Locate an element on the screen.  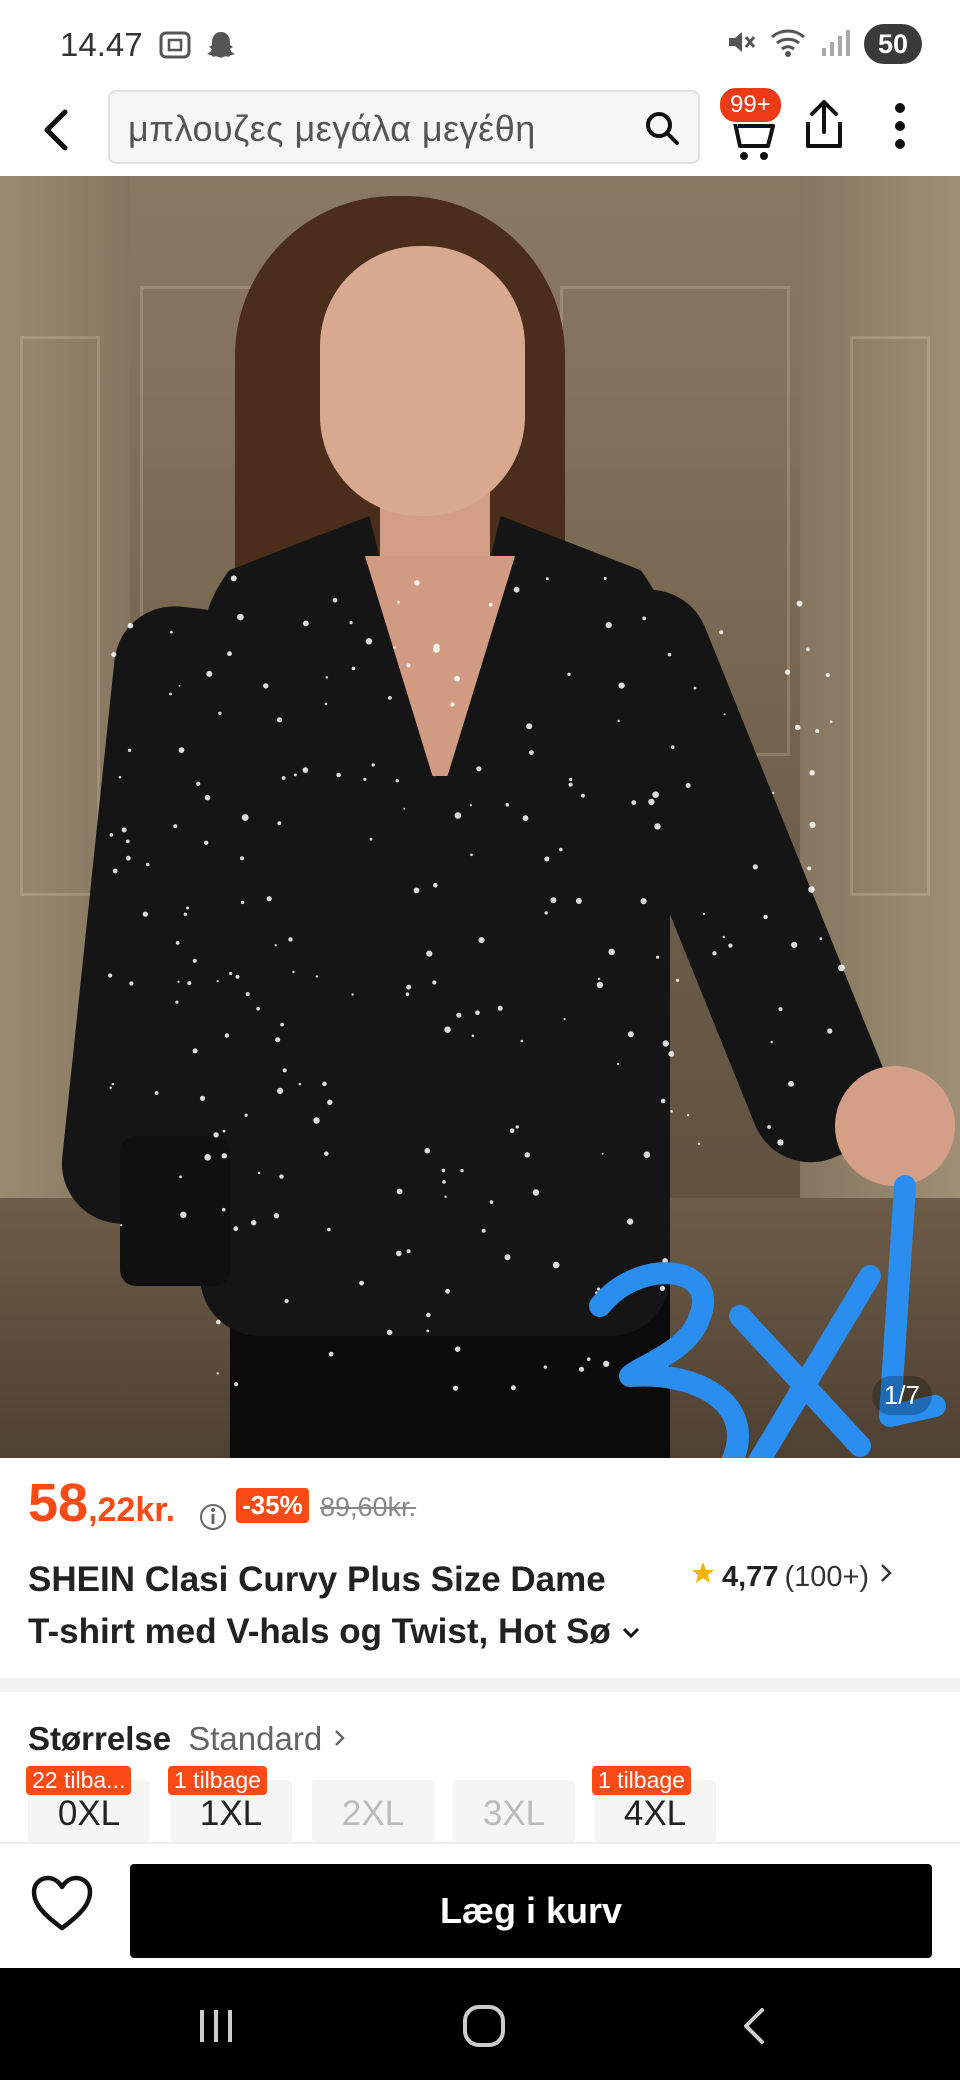
search-icon is located at coordinates (662, 130).